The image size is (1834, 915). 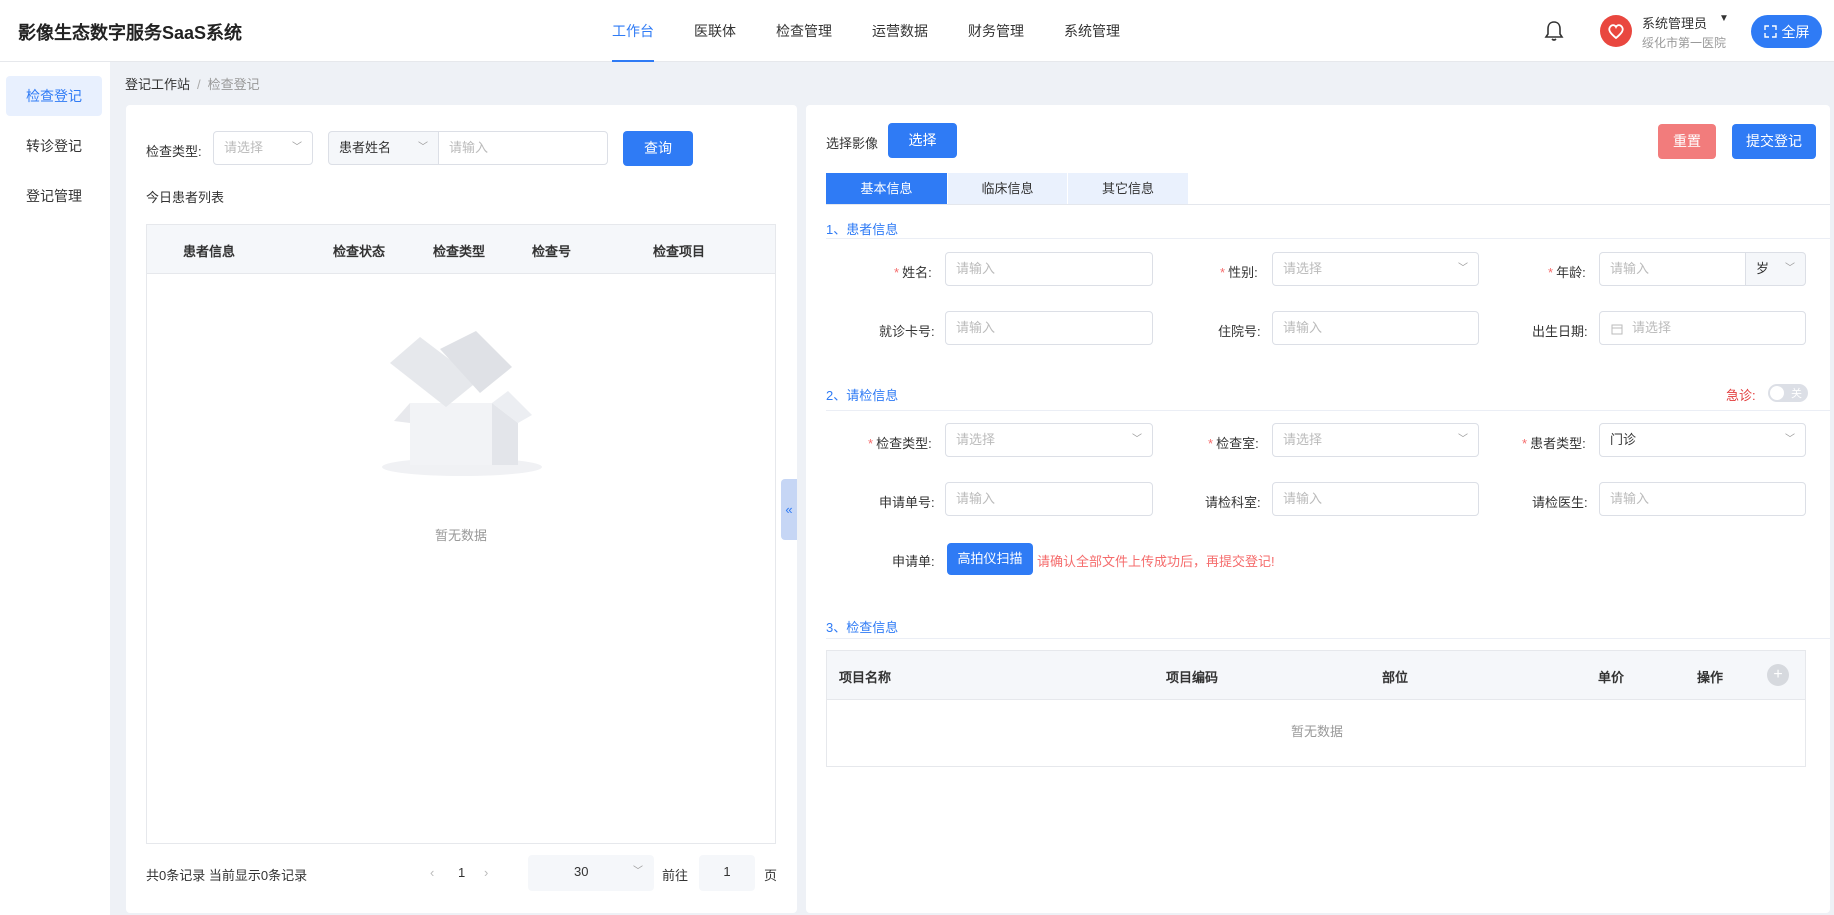 What do you see at coordinates (1395, 677) in the screenshot?
I see `col-body-part: 部位` at bounding box center [1395, 677].